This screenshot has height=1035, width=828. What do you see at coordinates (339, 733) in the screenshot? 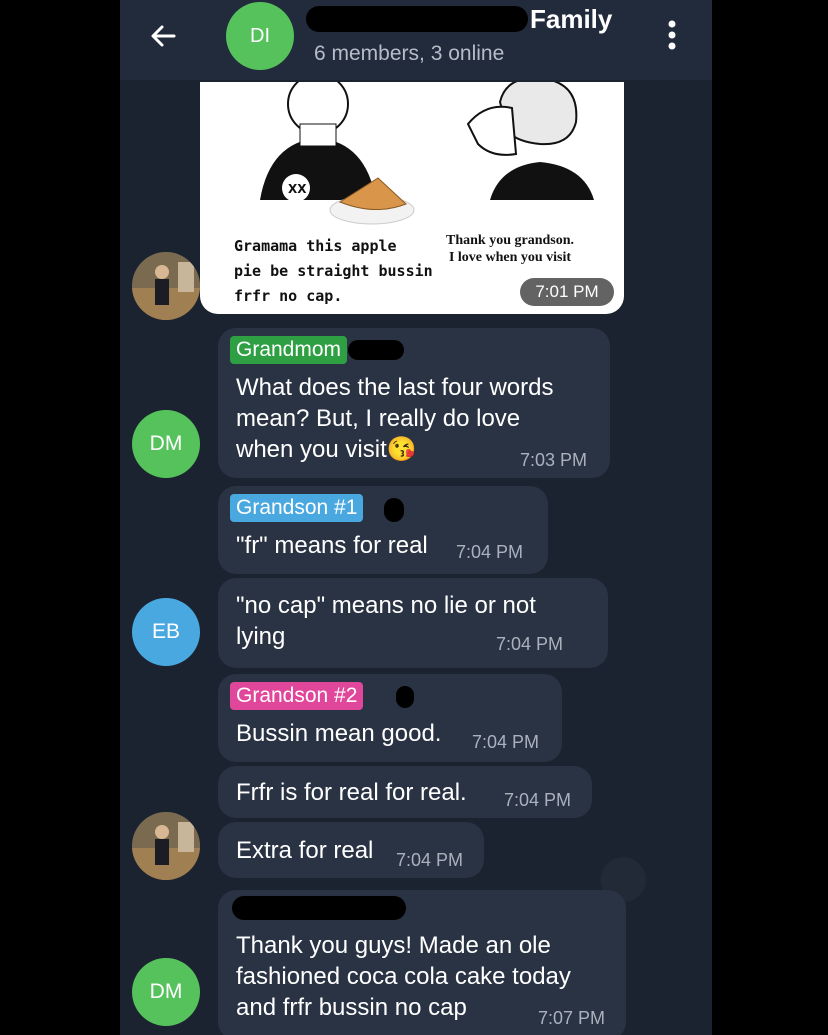
I see `message-text: Bussin mean good.` at bounding box center [339, 733].